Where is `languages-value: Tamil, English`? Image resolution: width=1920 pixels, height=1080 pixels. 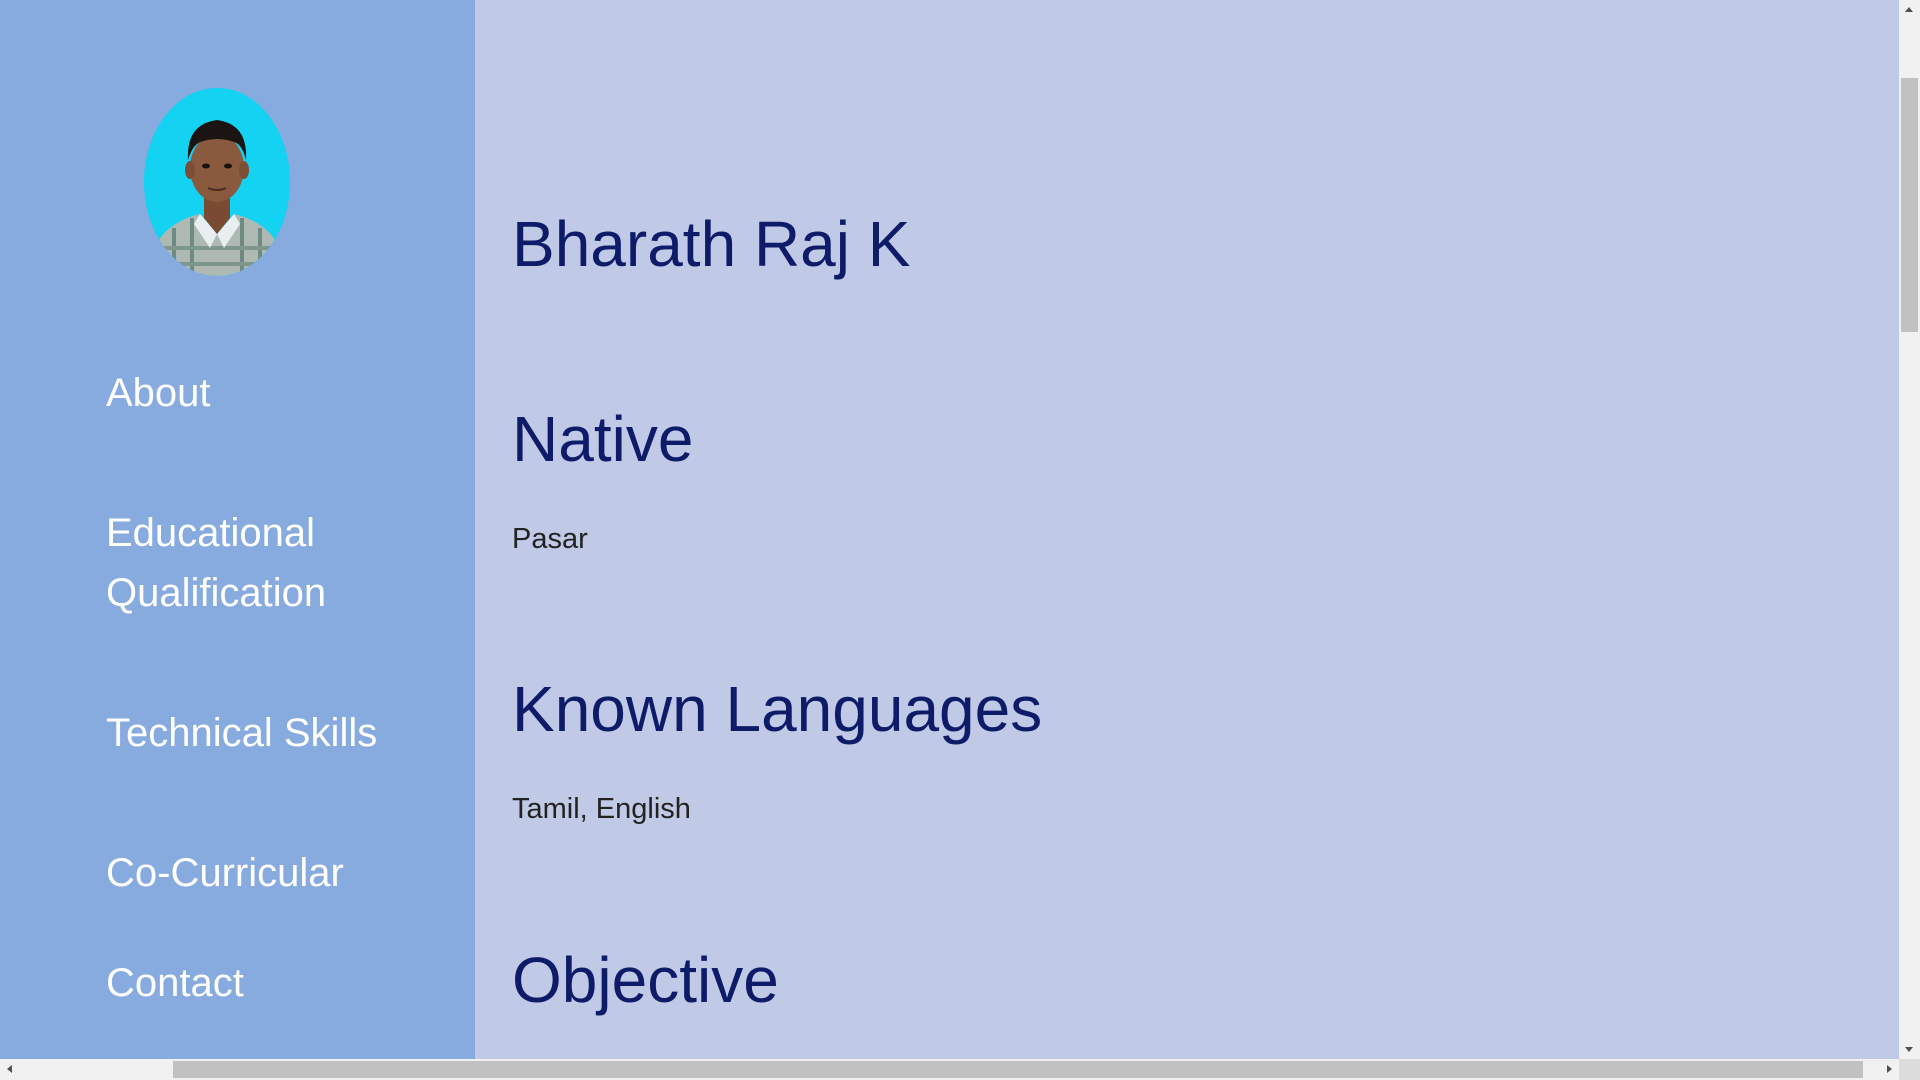
languages-value: Tamil, English is located at coordinates (601, 809).